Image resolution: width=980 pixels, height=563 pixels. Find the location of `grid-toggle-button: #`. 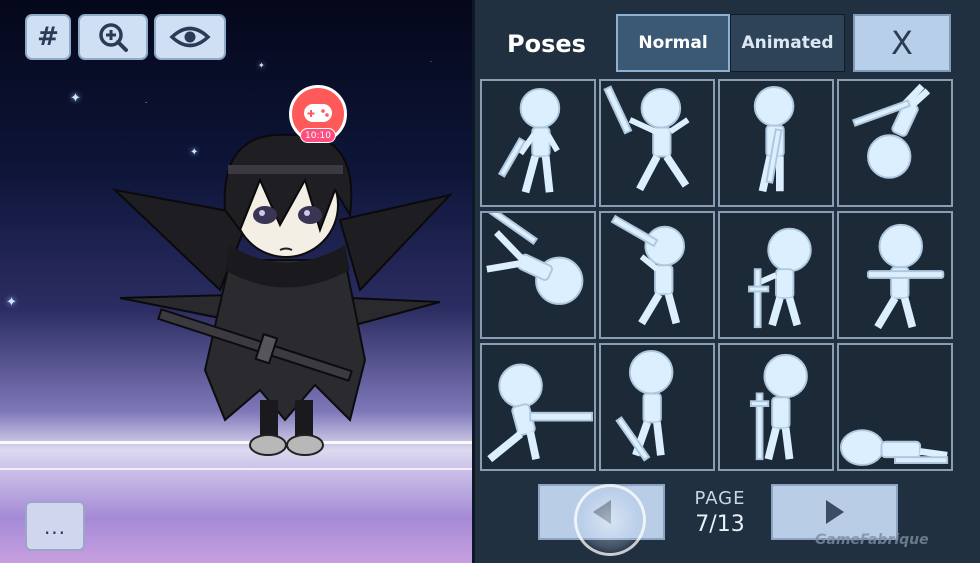

grid-toggle-button: # is located at coordinates (48, 37).